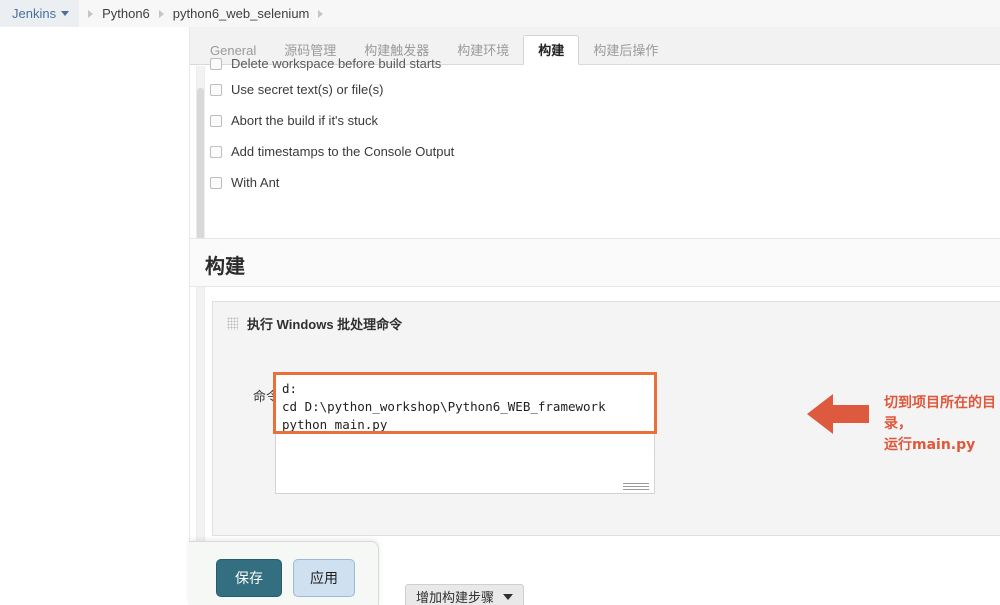 This screenshot has height=605, width=1000. Describe the element at coordinates (126, 13) in the screenshot. I see `breadcrumb-item-project: Python6` at that location.